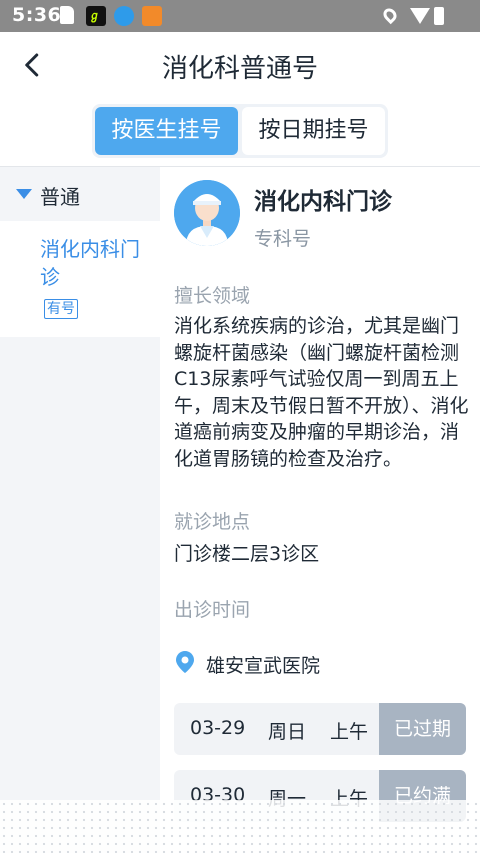  I want to click on status-time: 5:36, so click(37, 15).